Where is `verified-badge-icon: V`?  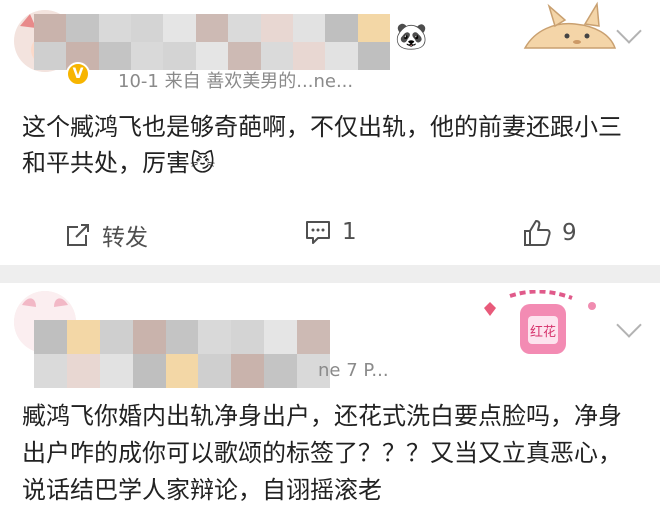 verified-badge-icon: V is located at coordinates (78, 74).